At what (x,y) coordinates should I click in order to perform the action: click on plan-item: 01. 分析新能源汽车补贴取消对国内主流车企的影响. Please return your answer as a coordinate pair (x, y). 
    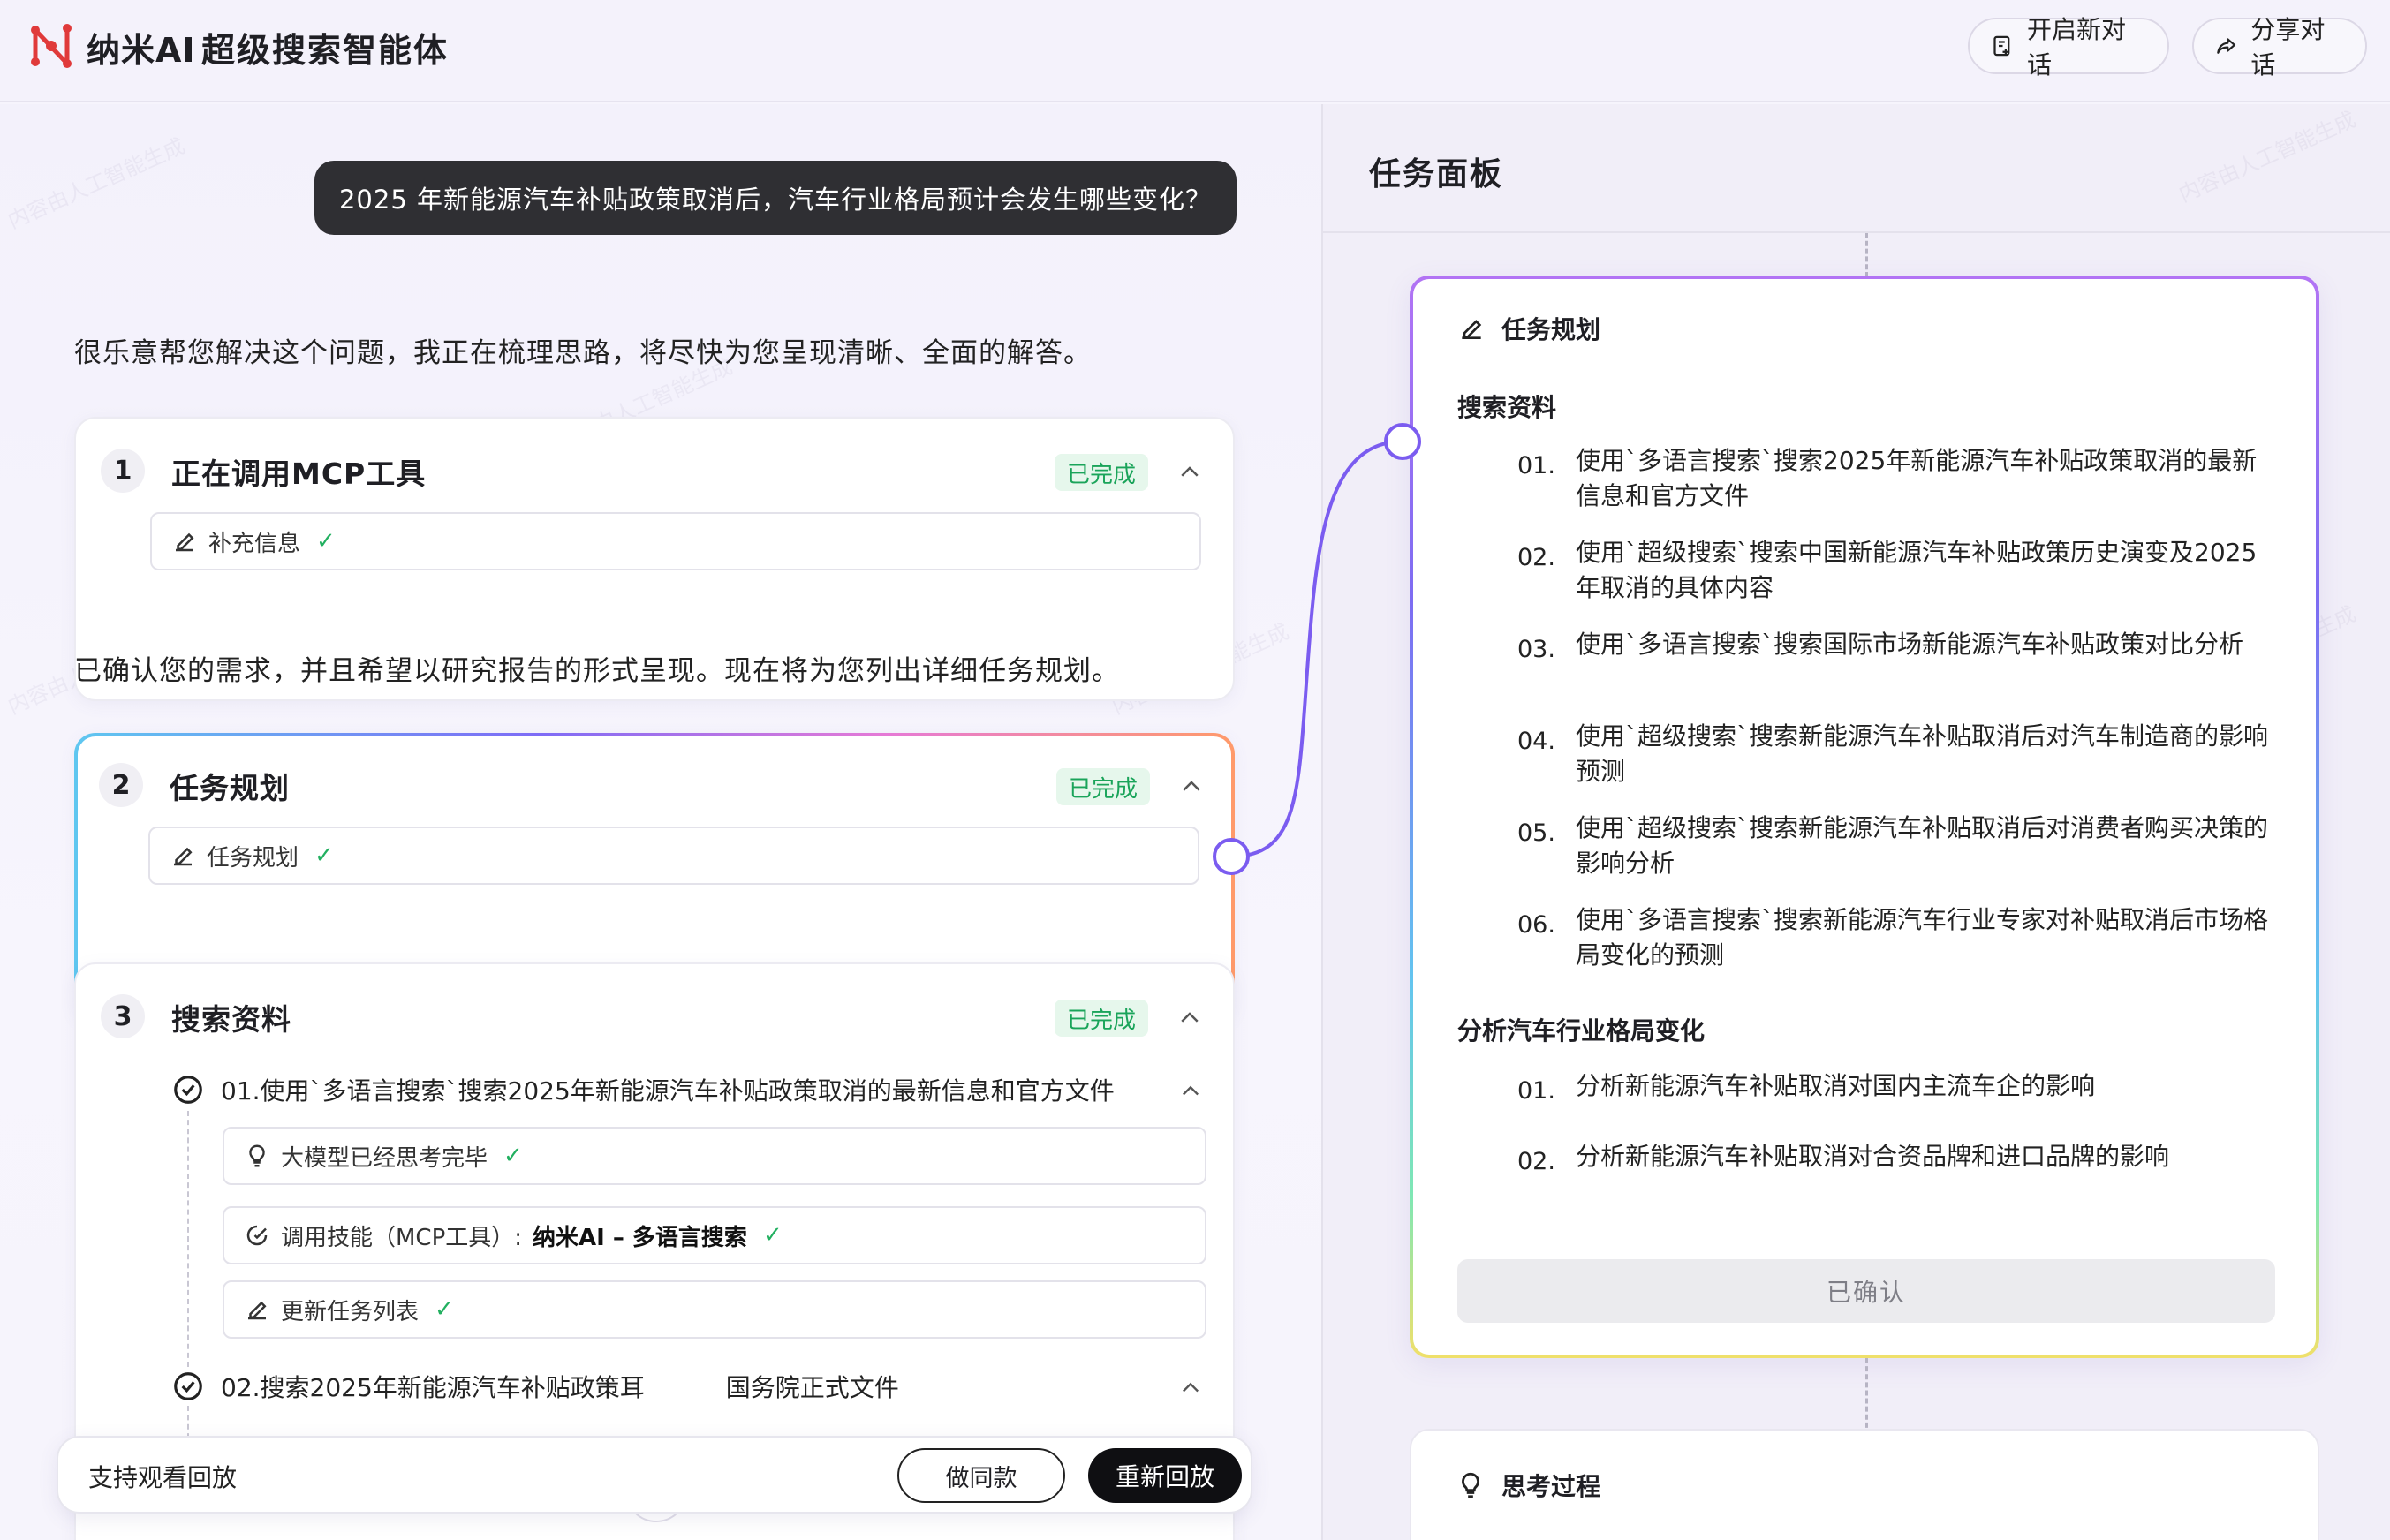
    Looking at the image, I should click on (1897, 1088).